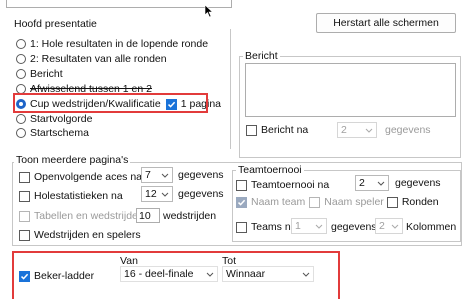  I want to click on highlight-cup-option, so click(110, 103).